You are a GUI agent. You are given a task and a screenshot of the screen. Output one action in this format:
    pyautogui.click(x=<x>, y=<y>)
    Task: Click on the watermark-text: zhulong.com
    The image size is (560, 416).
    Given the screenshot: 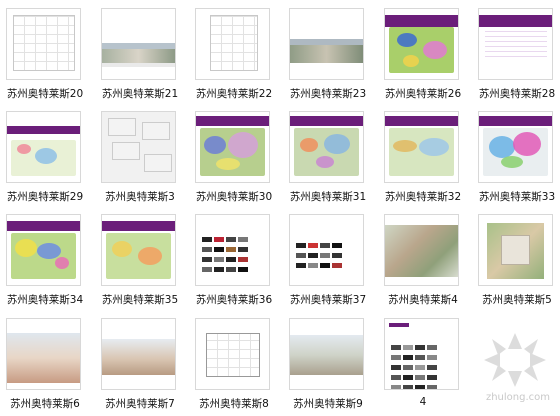 What is the action you would take?
    pyautogui.click(x=517, y=397)
    